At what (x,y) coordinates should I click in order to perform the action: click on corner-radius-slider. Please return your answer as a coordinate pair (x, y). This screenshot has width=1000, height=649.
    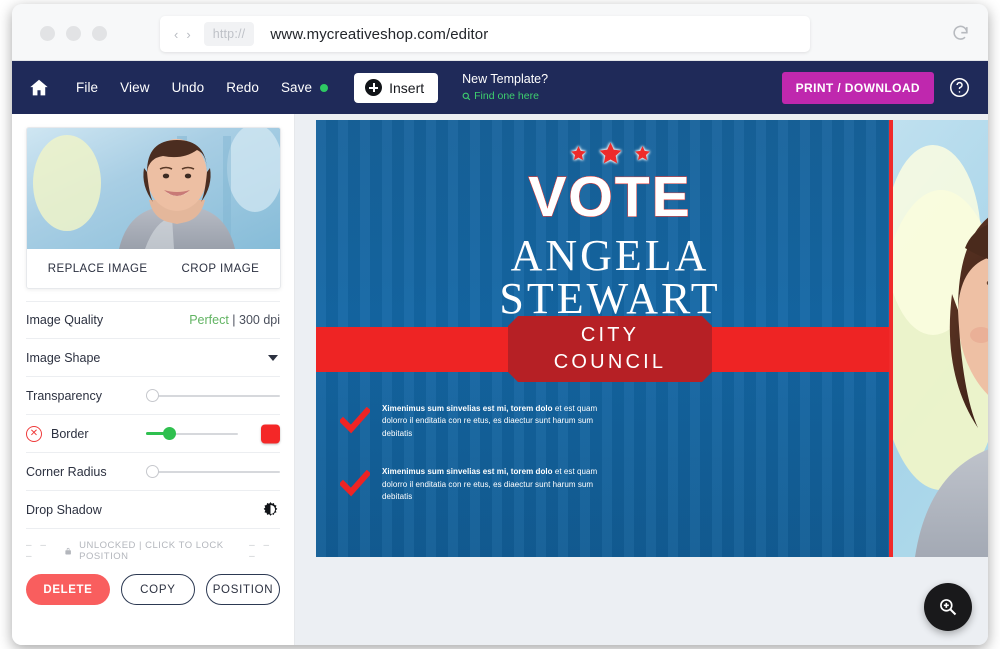
    Looking at the image, I should click on (213, 472).